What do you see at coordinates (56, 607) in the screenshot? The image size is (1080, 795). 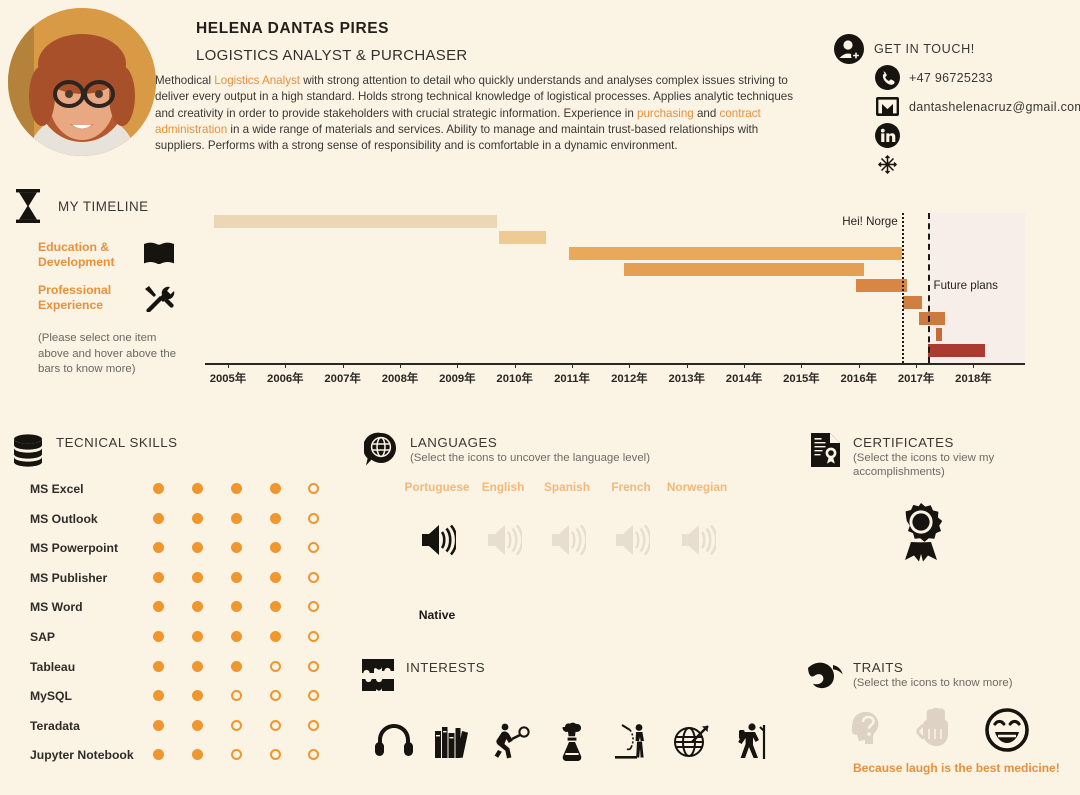 I see `skill-name: MS Word` at bounding box center [56, 607].